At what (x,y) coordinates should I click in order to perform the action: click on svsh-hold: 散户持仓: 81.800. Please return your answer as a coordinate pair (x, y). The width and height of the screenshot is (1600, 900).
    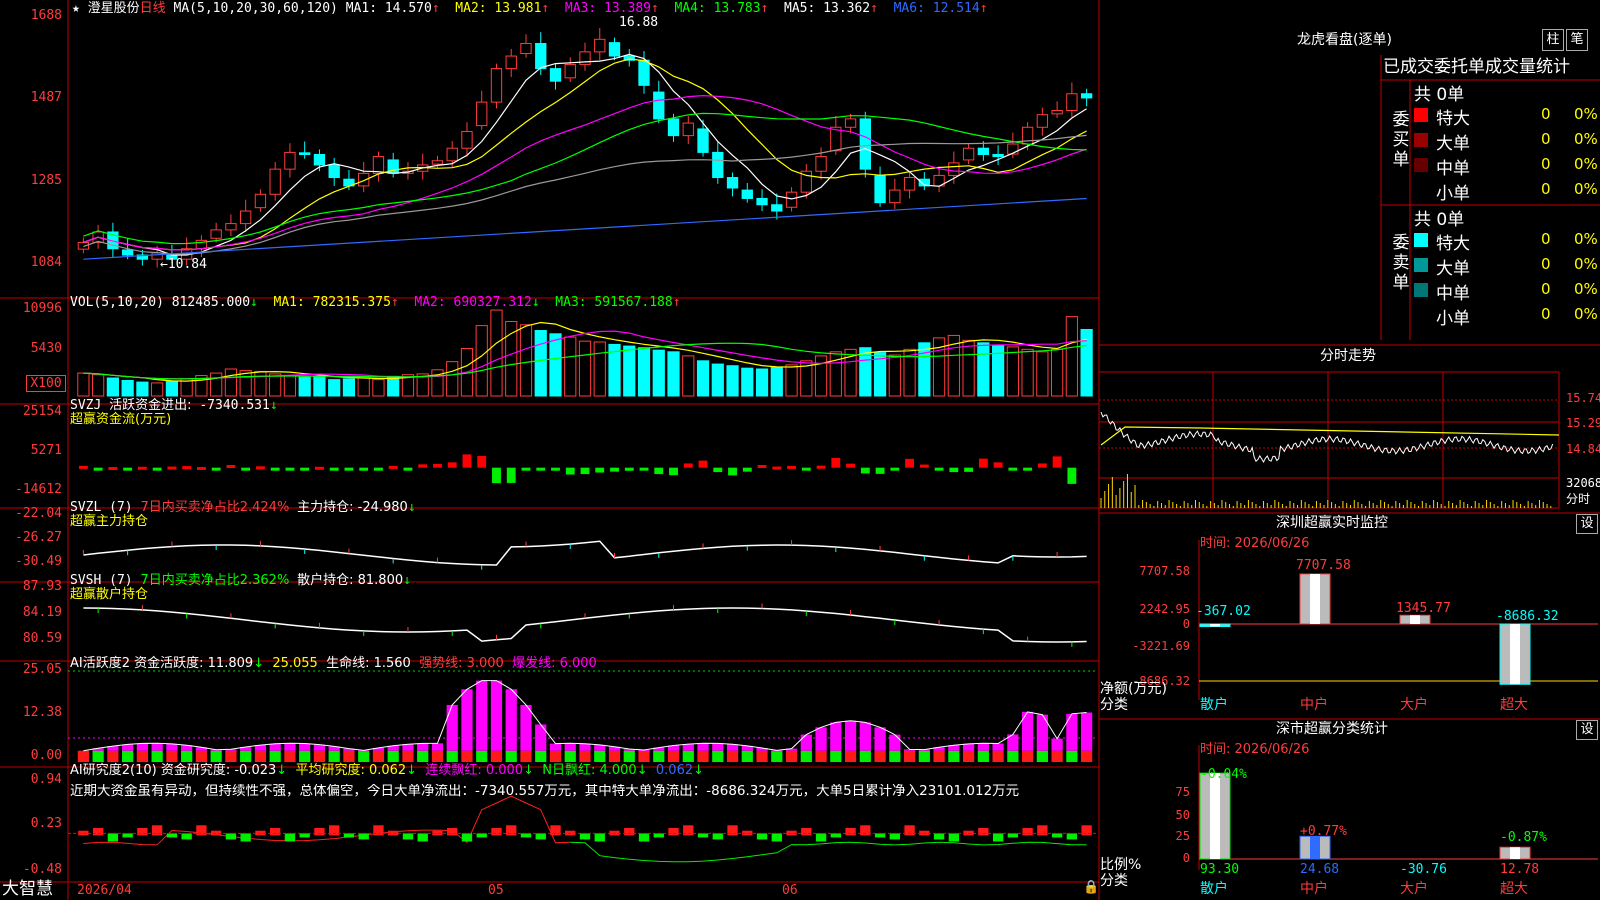
    Looking at the image, I should click on (350, 580).